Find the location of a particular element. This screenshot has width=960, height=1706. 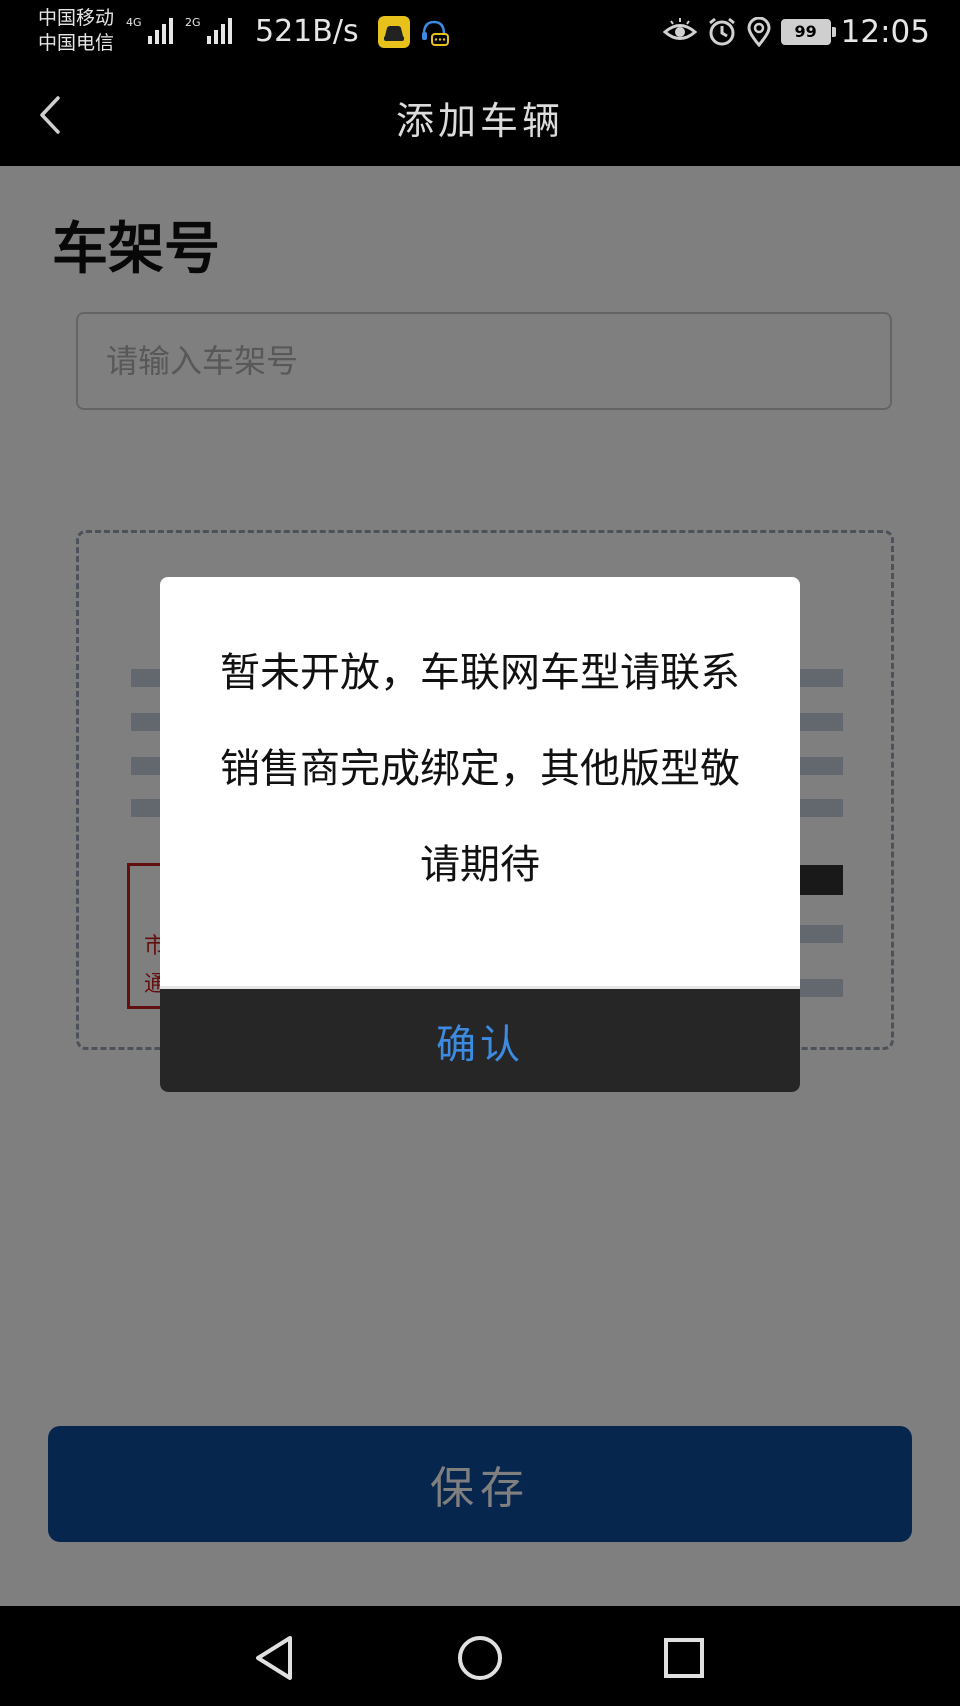

signal-4g-icon: 4G is located at coordinates (149, 30).